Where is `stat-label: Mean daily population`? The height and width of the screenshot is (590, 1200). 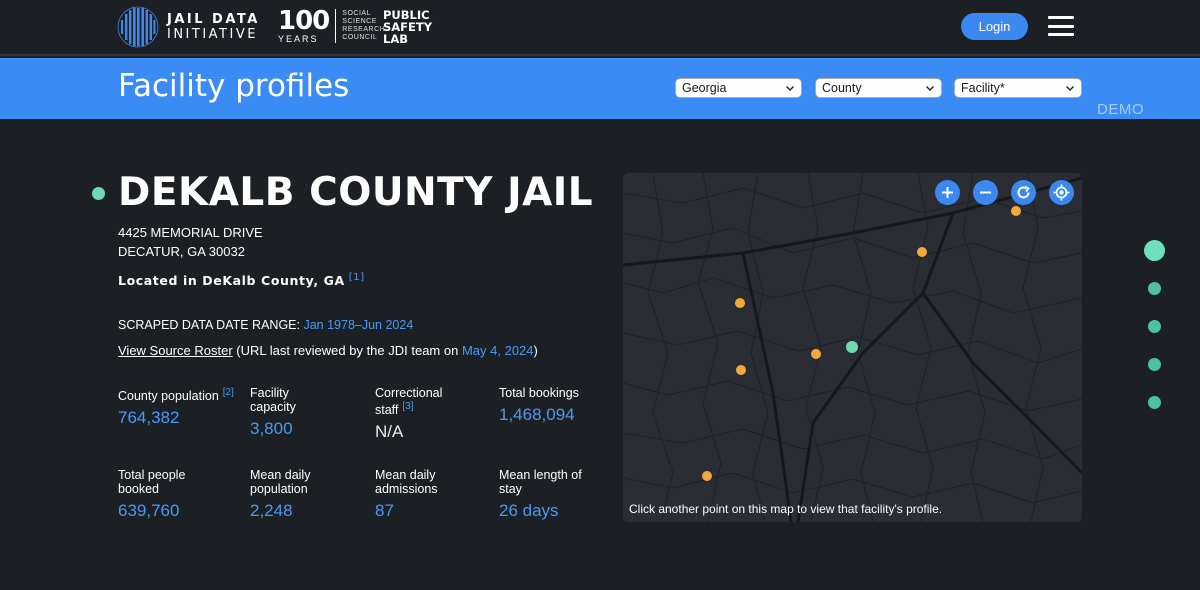 stat-label: Mean daily population is located at coordinates (280, 482).